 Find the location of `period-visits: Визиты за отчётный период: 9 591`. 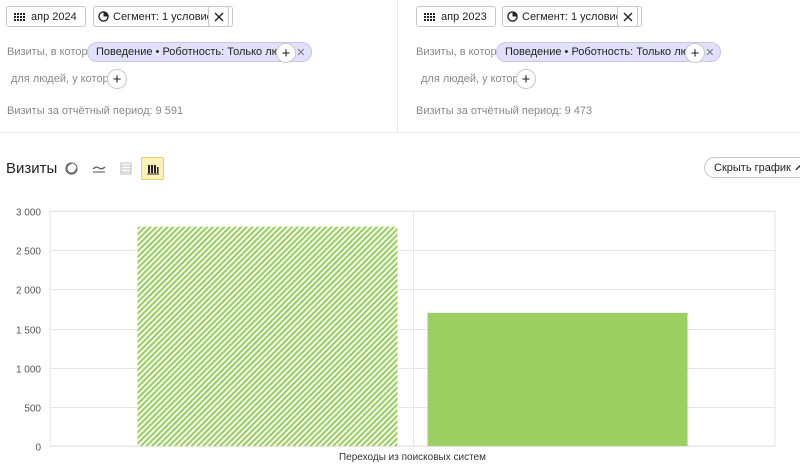

period-visits: Визиты за отчётный период: 9 591 is located at coordinates (95, 111).